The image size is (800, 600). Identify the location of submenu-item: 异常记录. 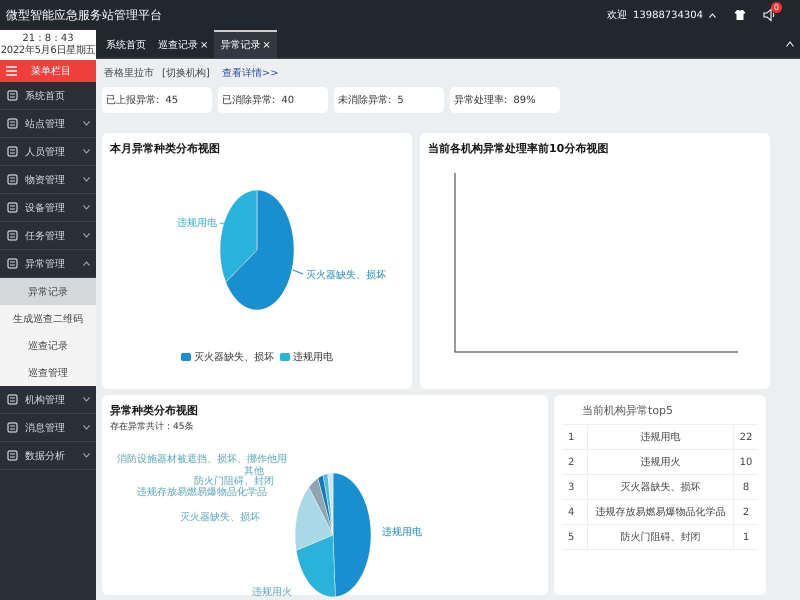
(48, 291).